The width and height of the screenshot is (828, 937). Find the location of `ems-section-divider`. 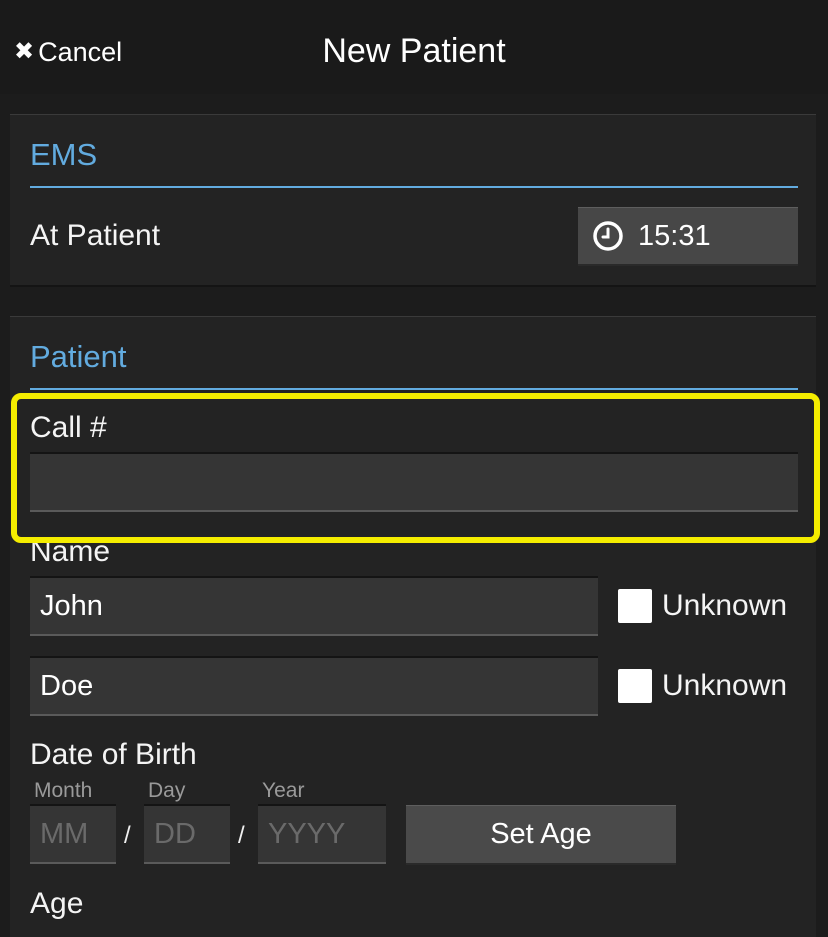

ems-section-divider is located at coordinates (414, 187).